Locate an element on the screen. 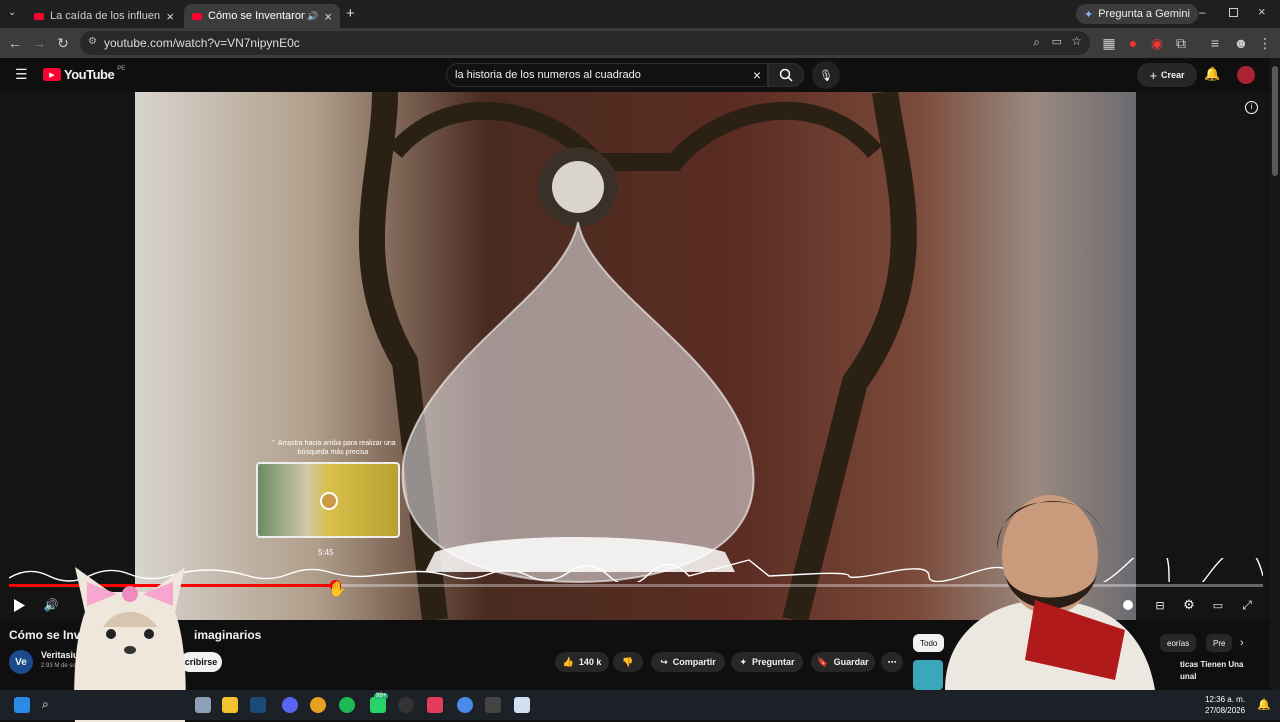 Image resolution: width=1280 pixels, height=722 pixels. theater-icon: ▭ is located at coordinates (1218, 605).